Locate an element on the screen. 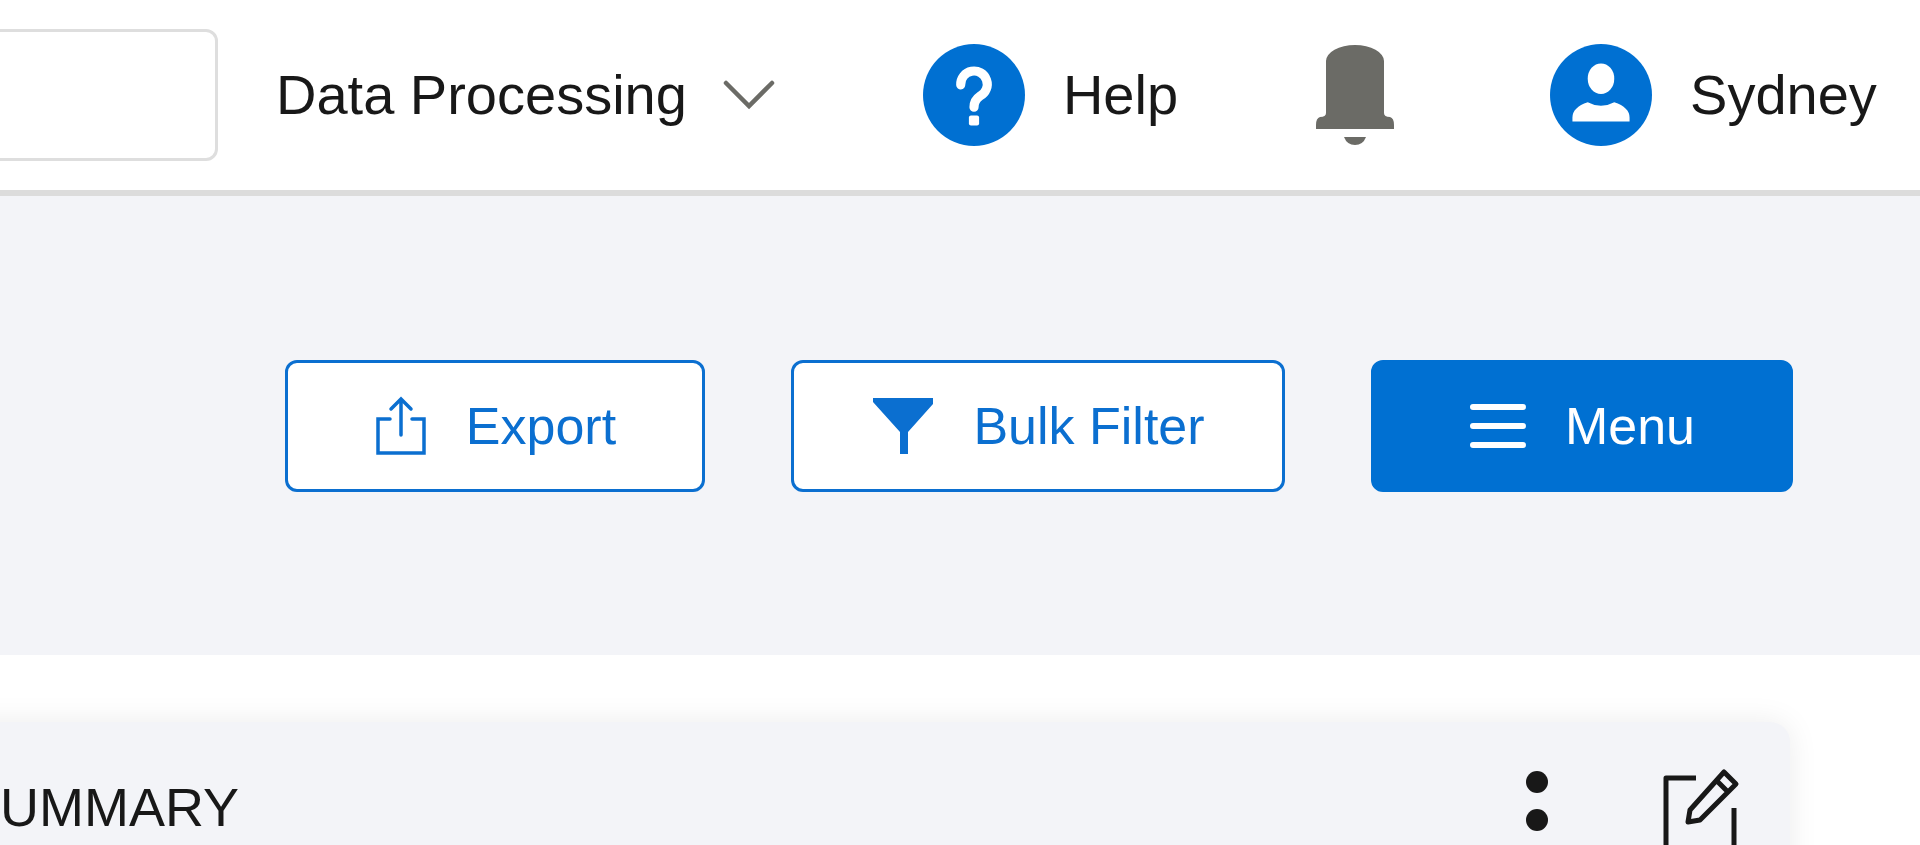  menu-button: Menu is located at coordinates (1582, 425).